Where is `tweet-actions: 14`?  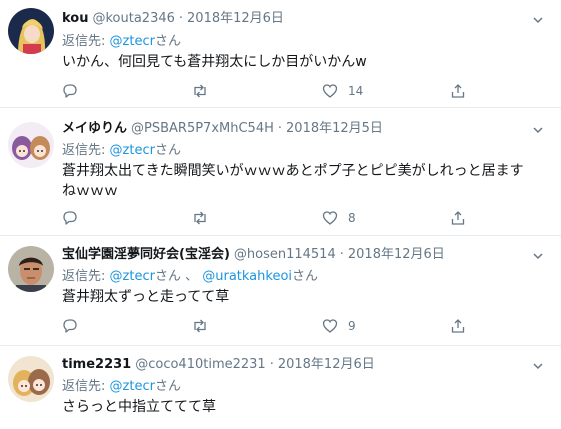 tweet-actions: 14 is located at coordinates (272, 91).